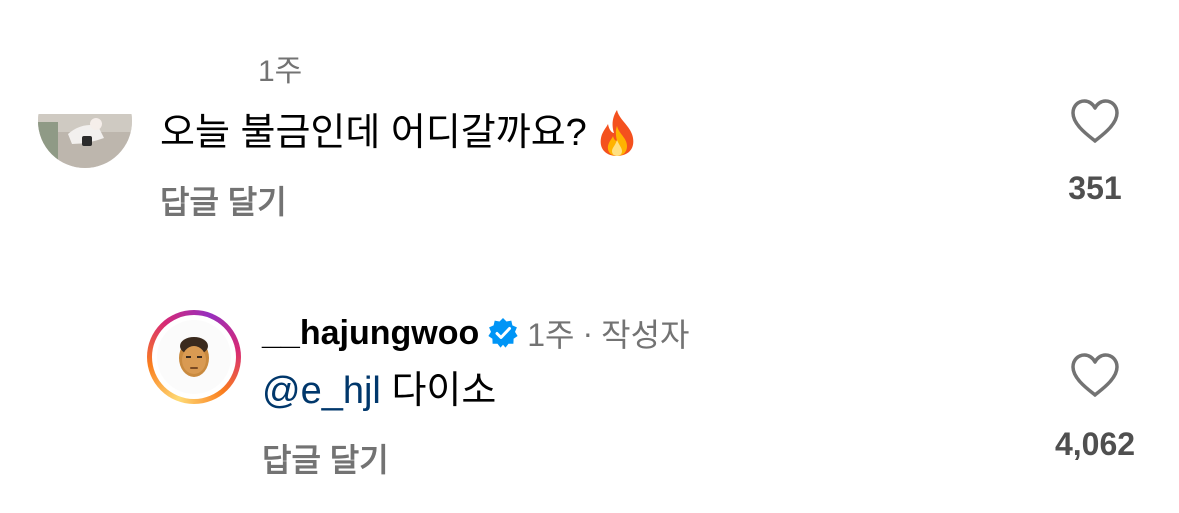 This screenshot has width=1179, height=513. What do you see at coordinates (370, 333) in the screenshot?
I see `username-link: __hajungwoo` at bounding box center [370, 333].